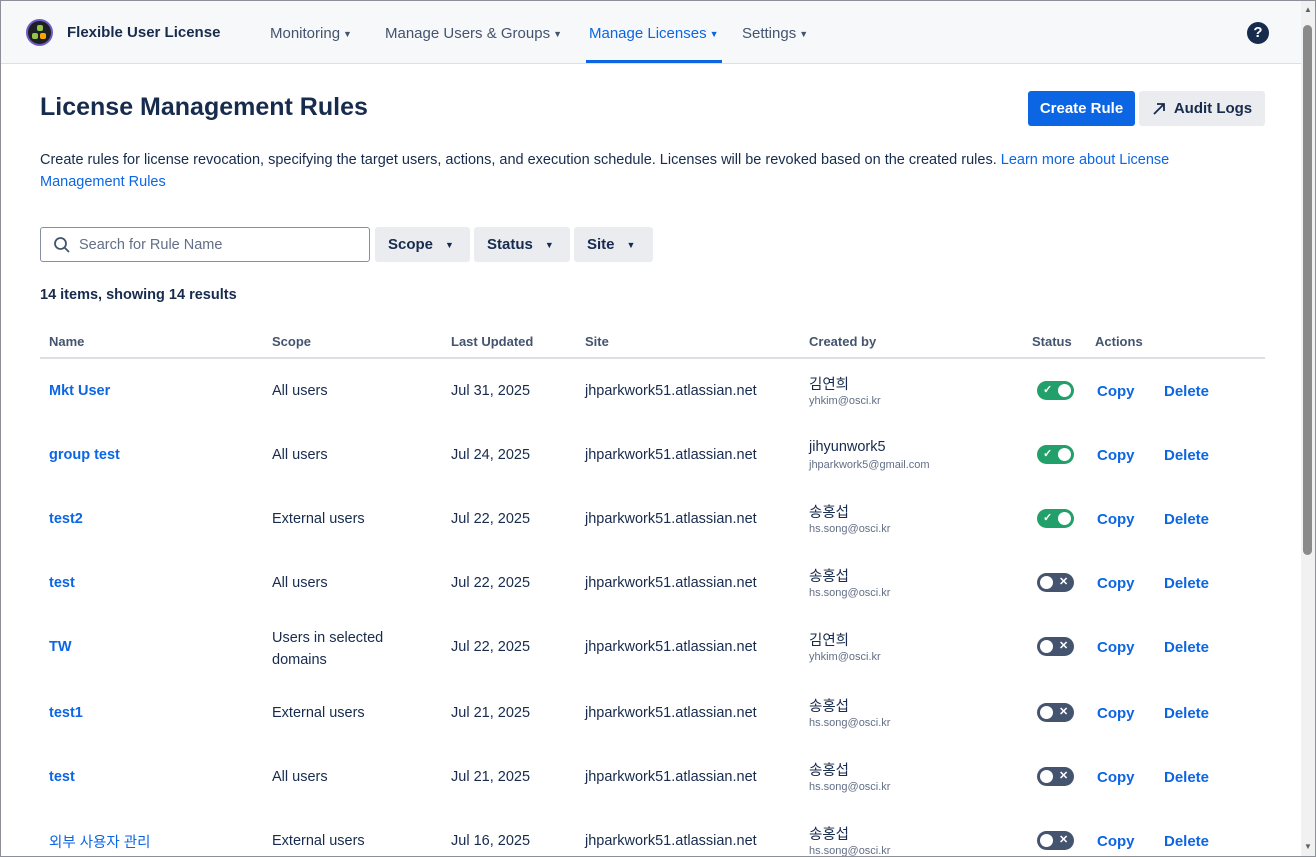 This screenshot has width=1316, height=857. What do you see at coordinates (66, 519) in the screenshot?
I see `rule-name-link: test2` at bounding box center [66, 519].